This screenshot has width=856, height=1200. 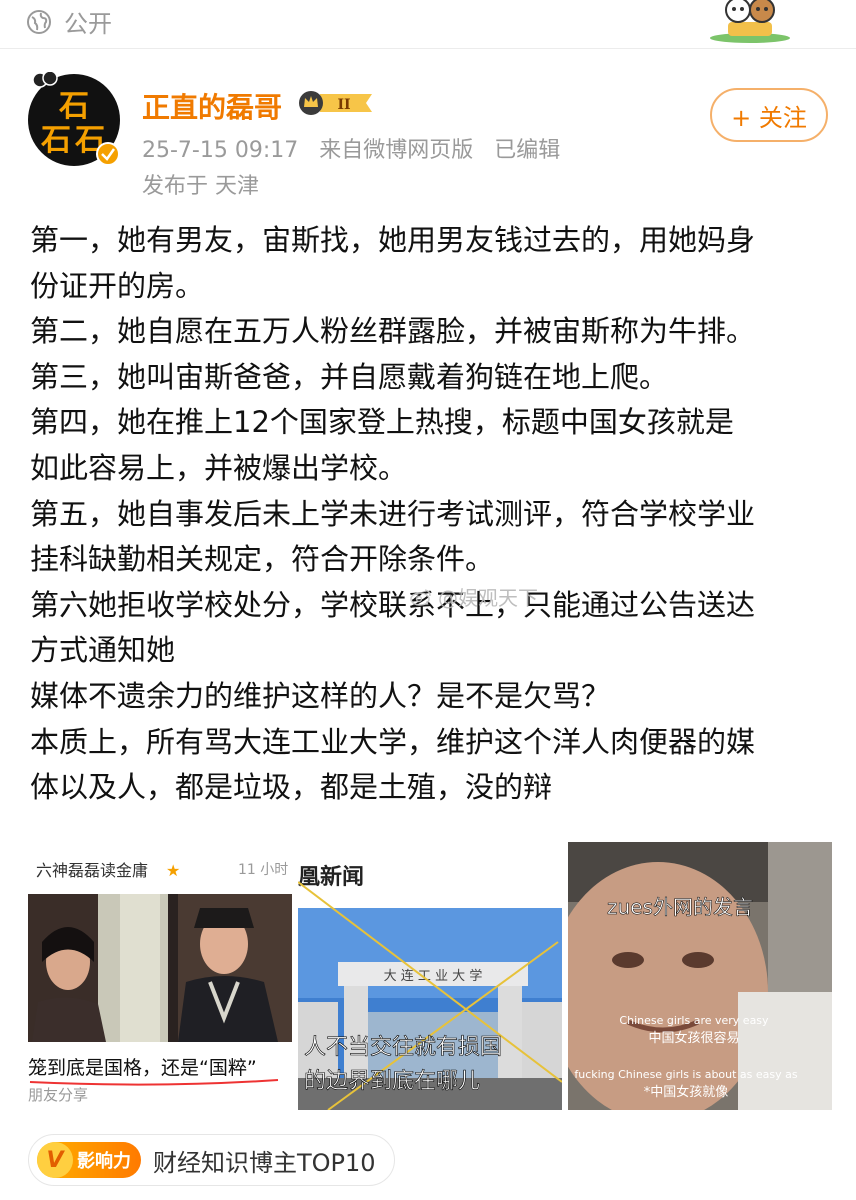 I want to click on post-meta: 25-7-15 09:17 来自微博网页版 已编辑, so click(x=358, y=148).